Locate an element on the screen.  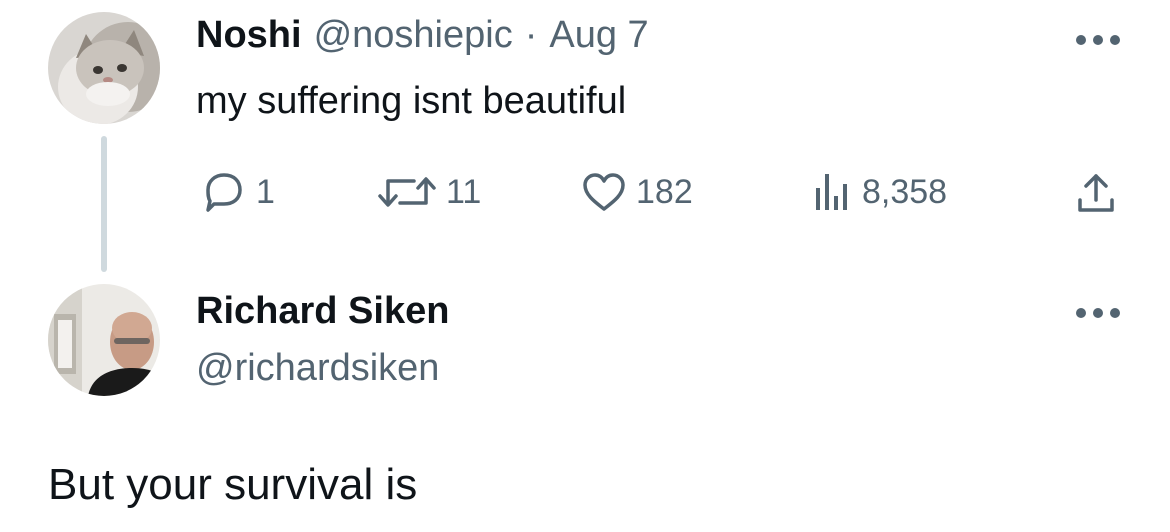
noshi-avatar is located at coordinates (104, 68).